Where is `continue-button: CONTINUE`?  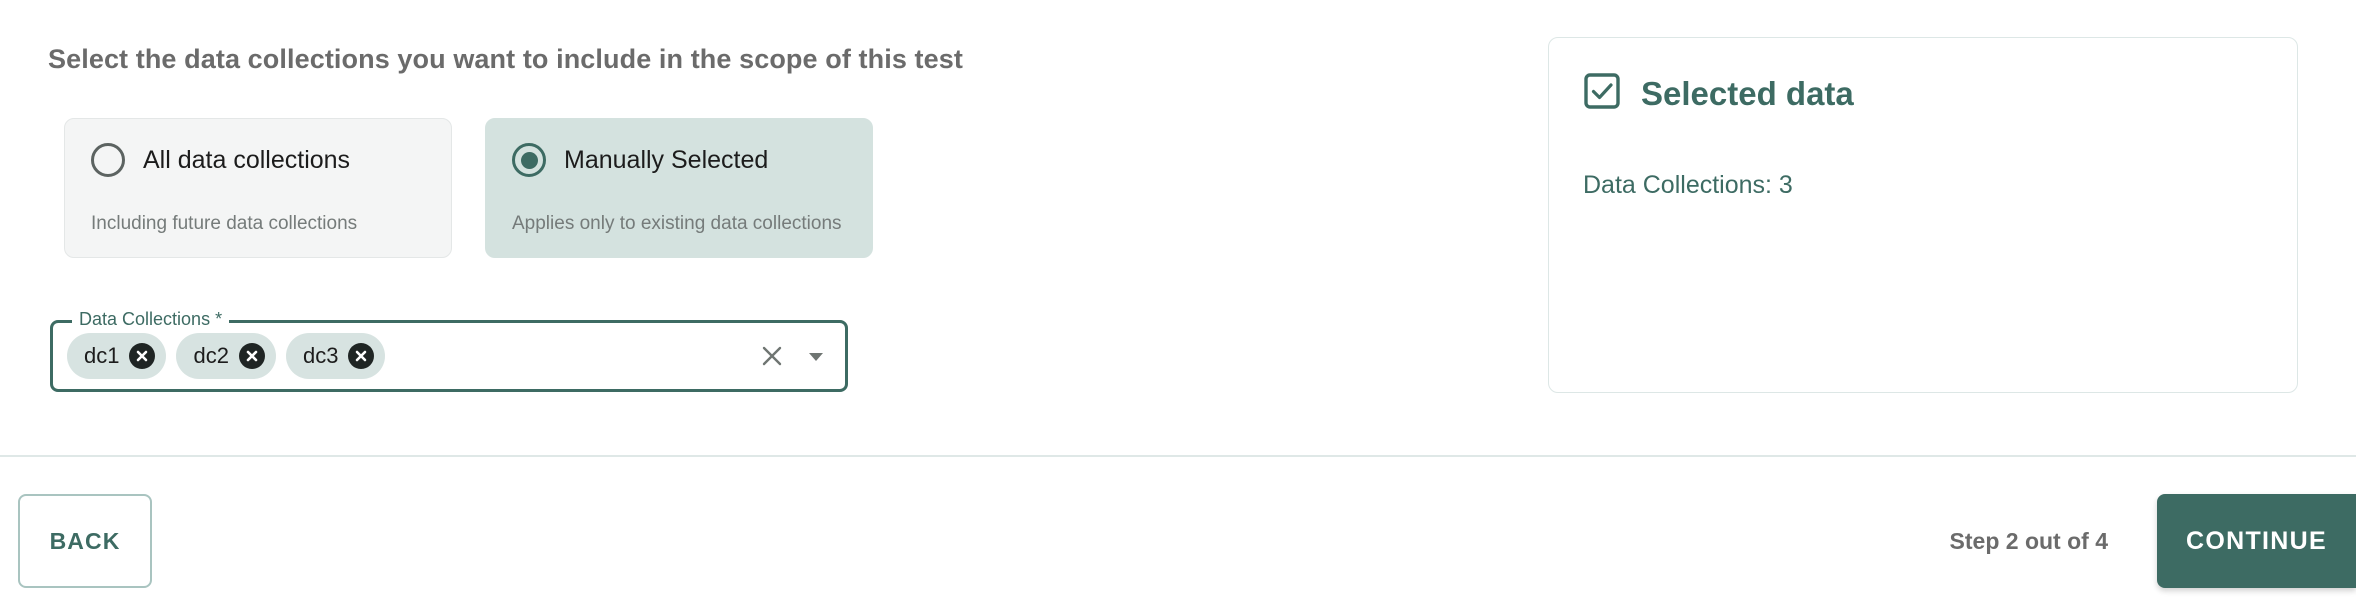
continue-button: CONTINUE is located at coordinates (2256, 541).